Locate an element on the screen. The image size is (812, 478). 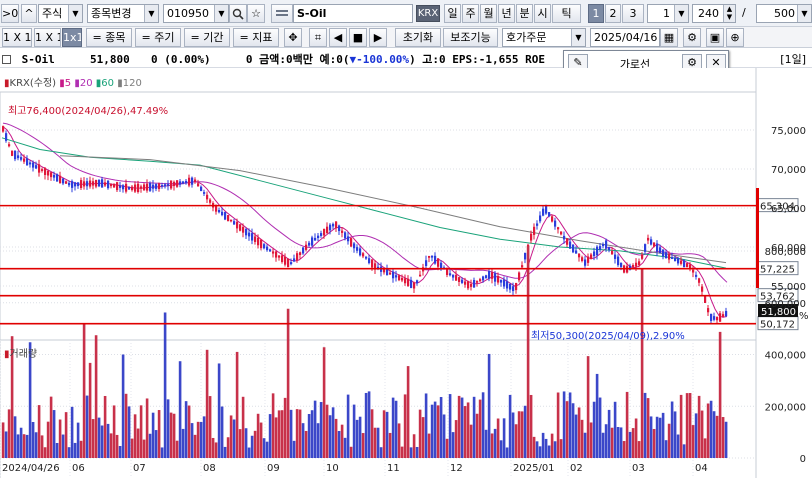
calendar-icon: ▦ is located at coordinates (669, 37).